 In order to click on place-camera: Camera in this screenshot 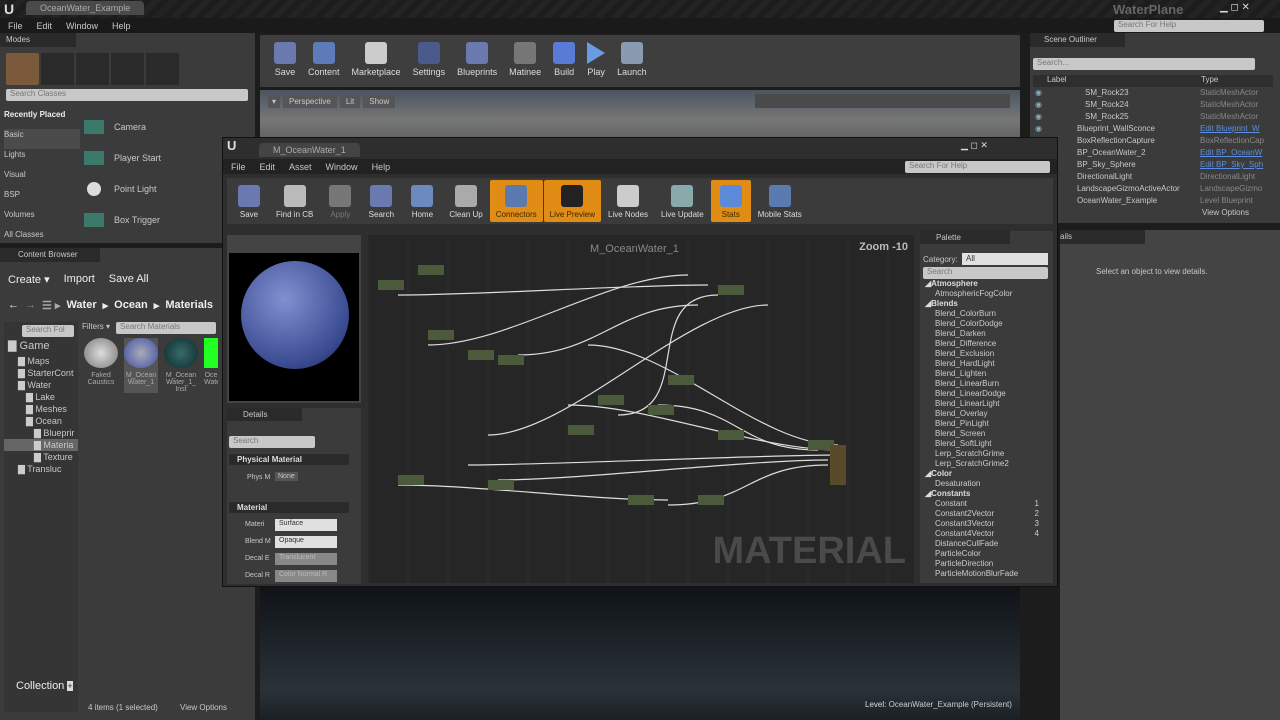, I will do `click(164, 126)`.